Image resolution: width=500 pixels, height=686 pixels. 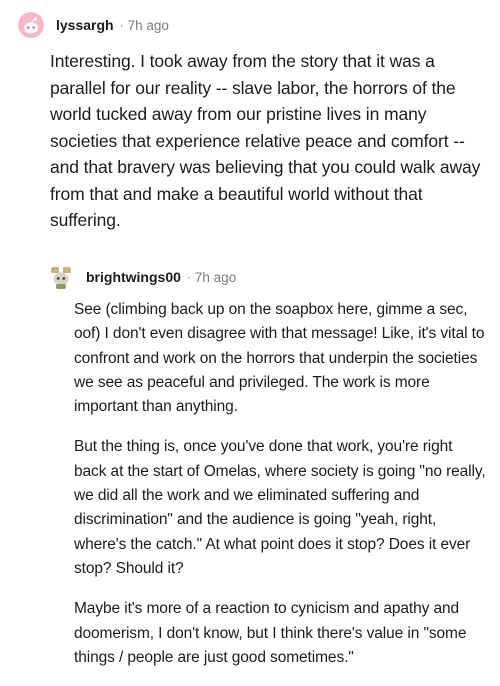 I want to click on comment-header: brightwings00 · 7h ago, so click(x=268, y=277).